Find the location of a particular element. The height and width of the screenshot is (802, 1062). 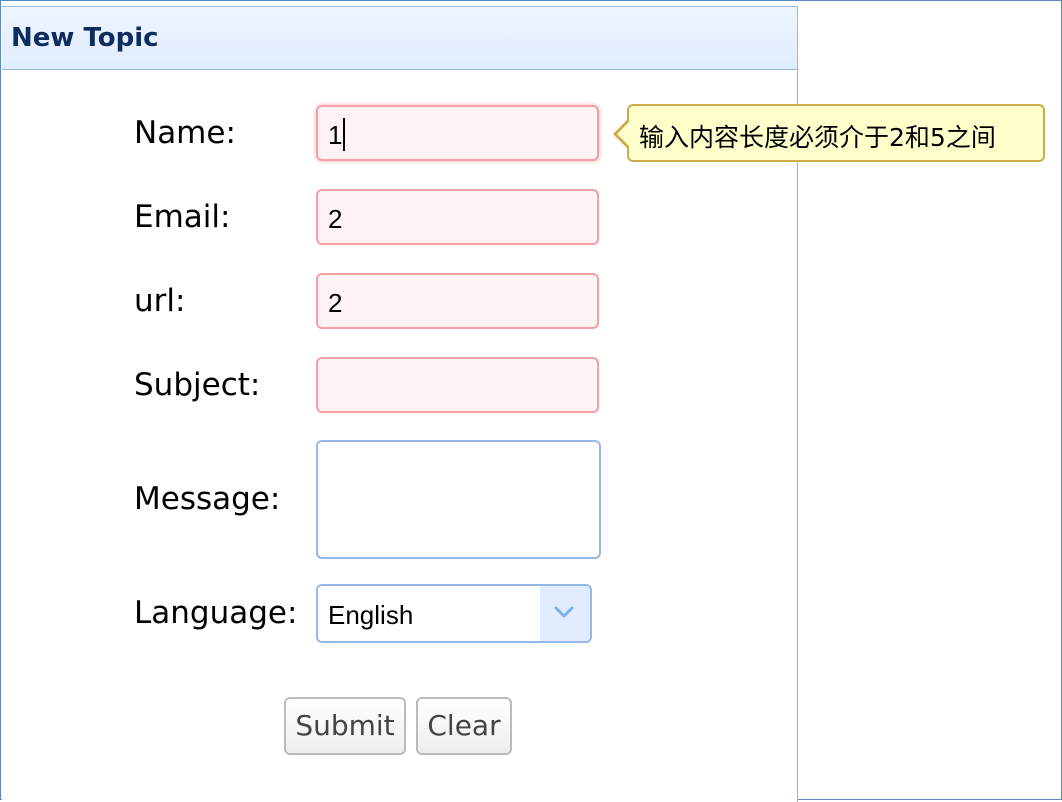

email-input-value: 2 is located at coordinates (335, 219).